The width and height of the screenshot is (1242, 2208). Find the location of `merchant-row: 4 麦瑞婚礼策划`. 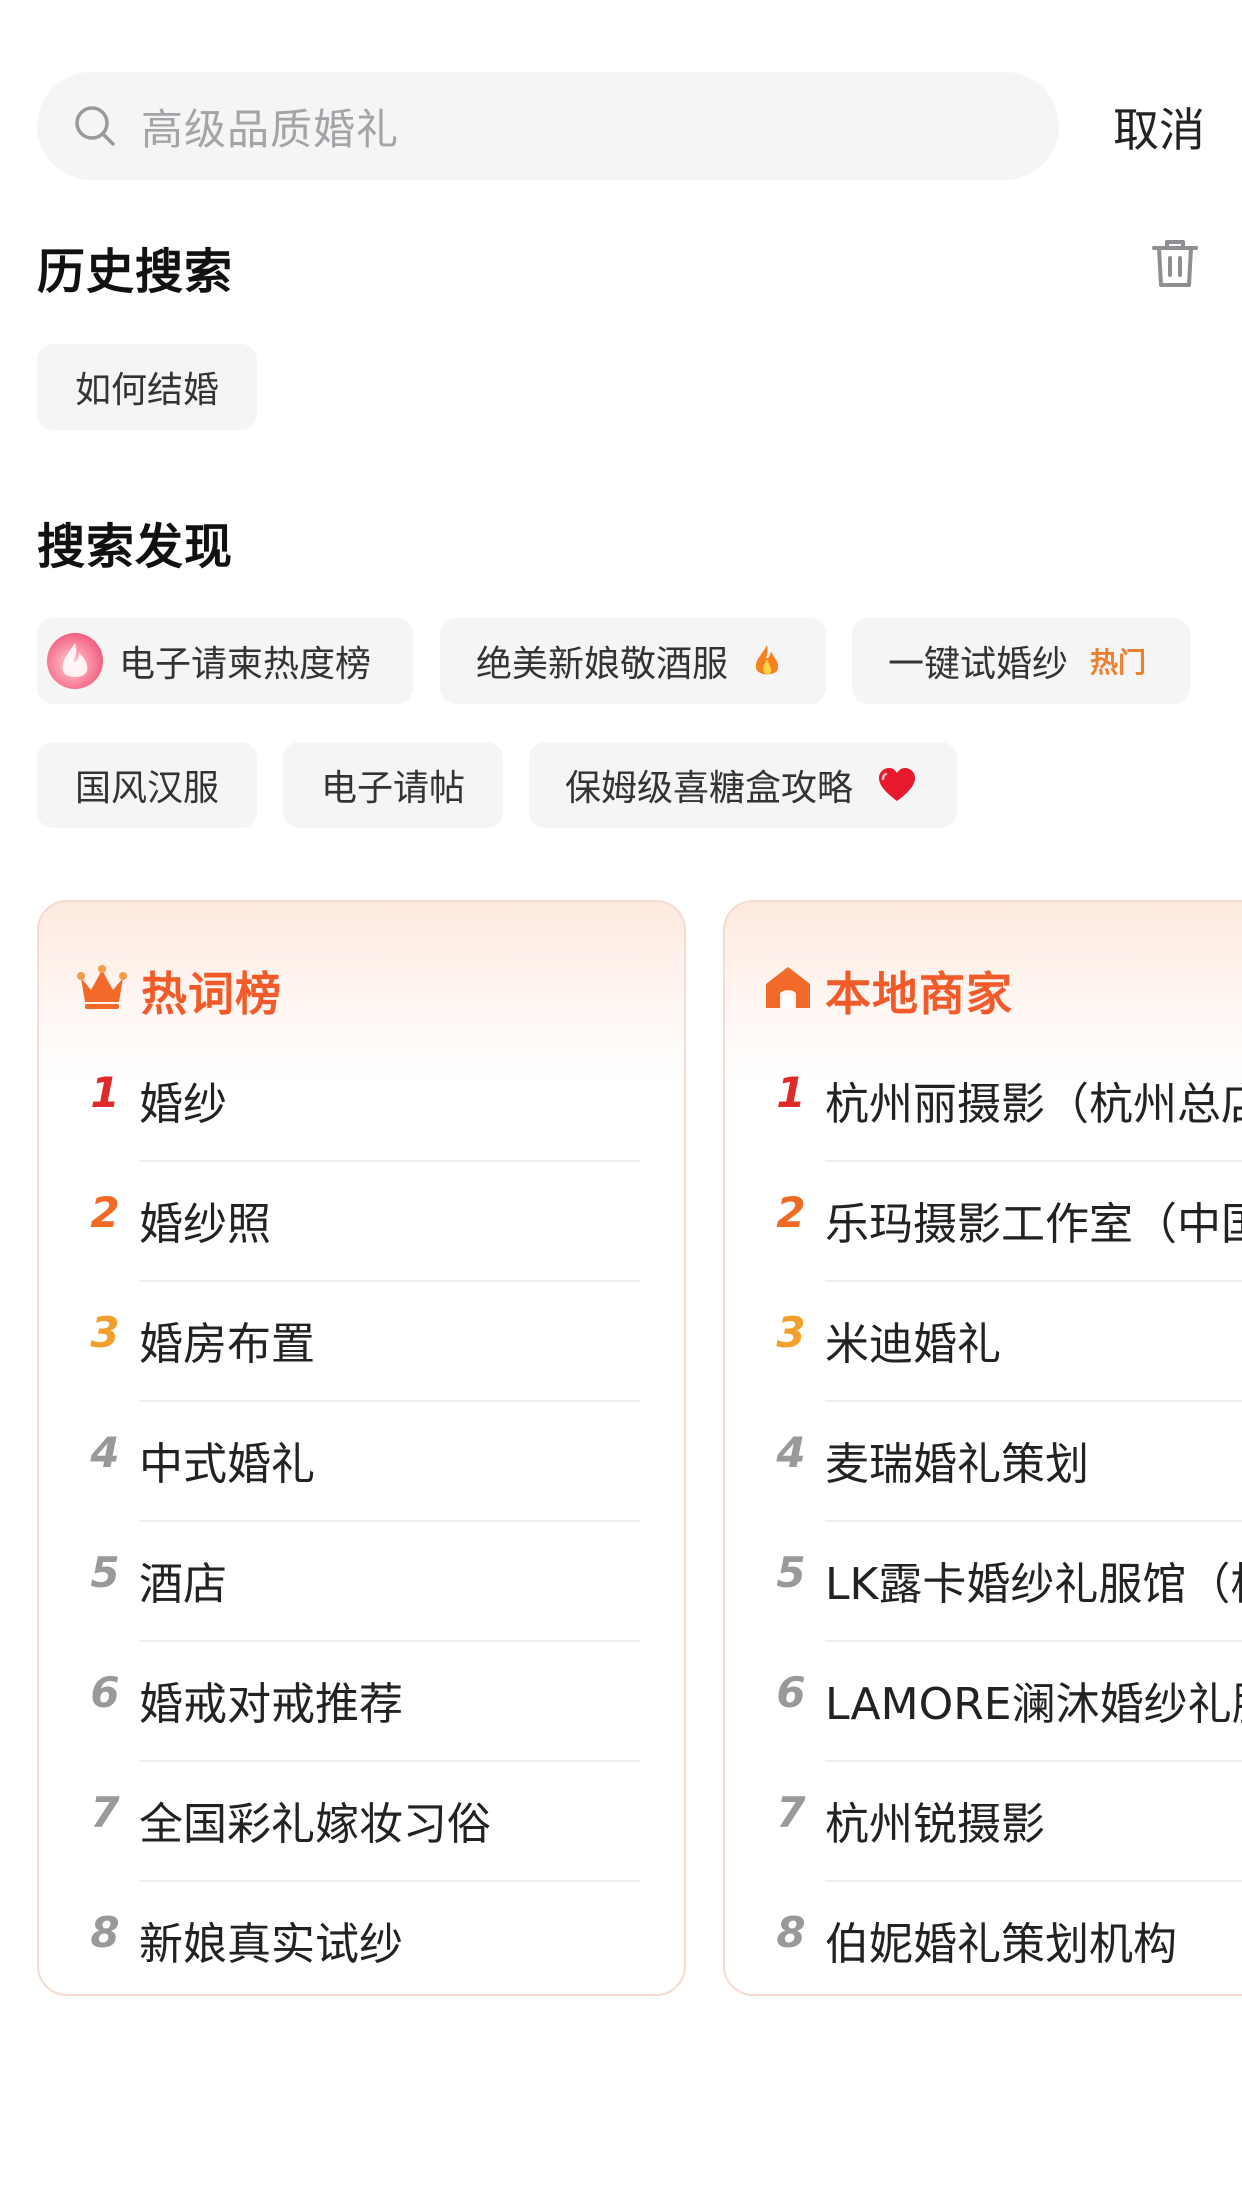

merchant-row: 4 麦瑞婚礼策划 is located at coordinates (983, 1462).